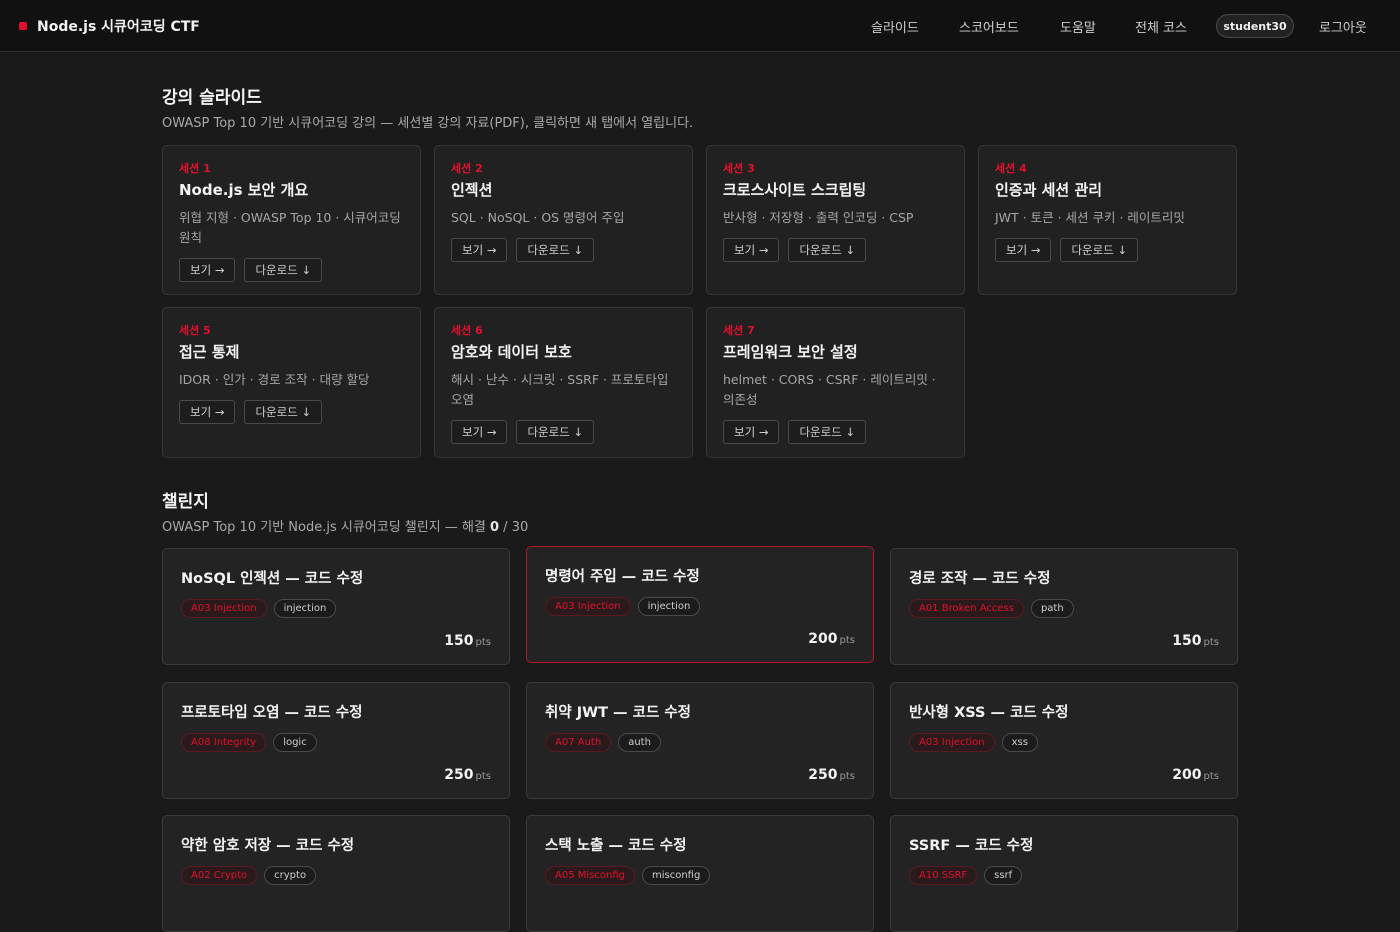  What do you see at coordinates (1011, 168) in the screenshot?
I see `slide-session-label: 세션 4` at bounding box center [1011, 168].